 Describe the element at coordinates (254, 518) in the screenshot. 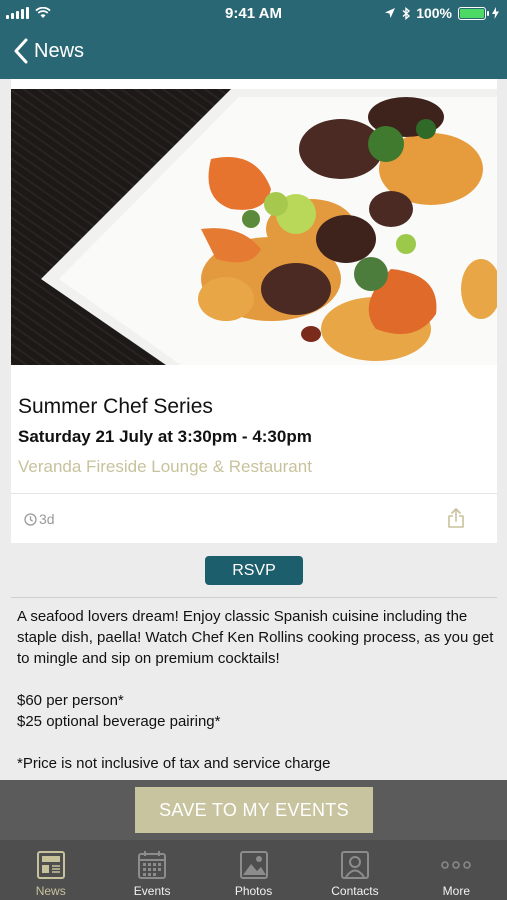

I see `card-footer: 3d` at that location.